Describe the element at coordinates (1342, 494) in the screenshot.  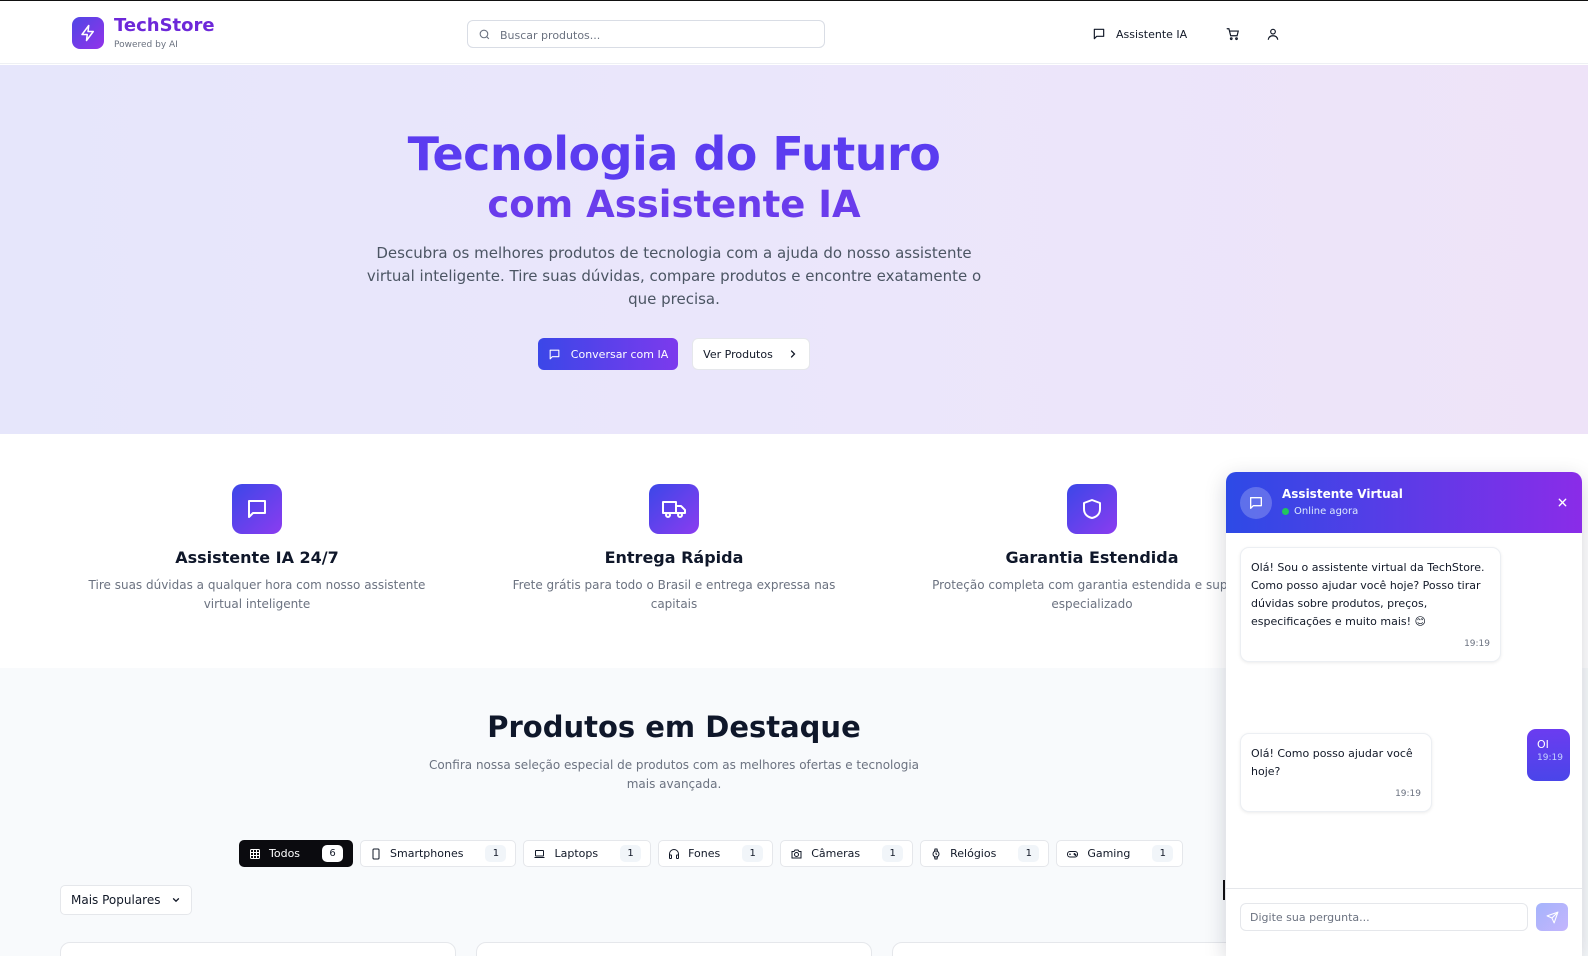
I see `chat-title: Assistente Virtual` at that location.